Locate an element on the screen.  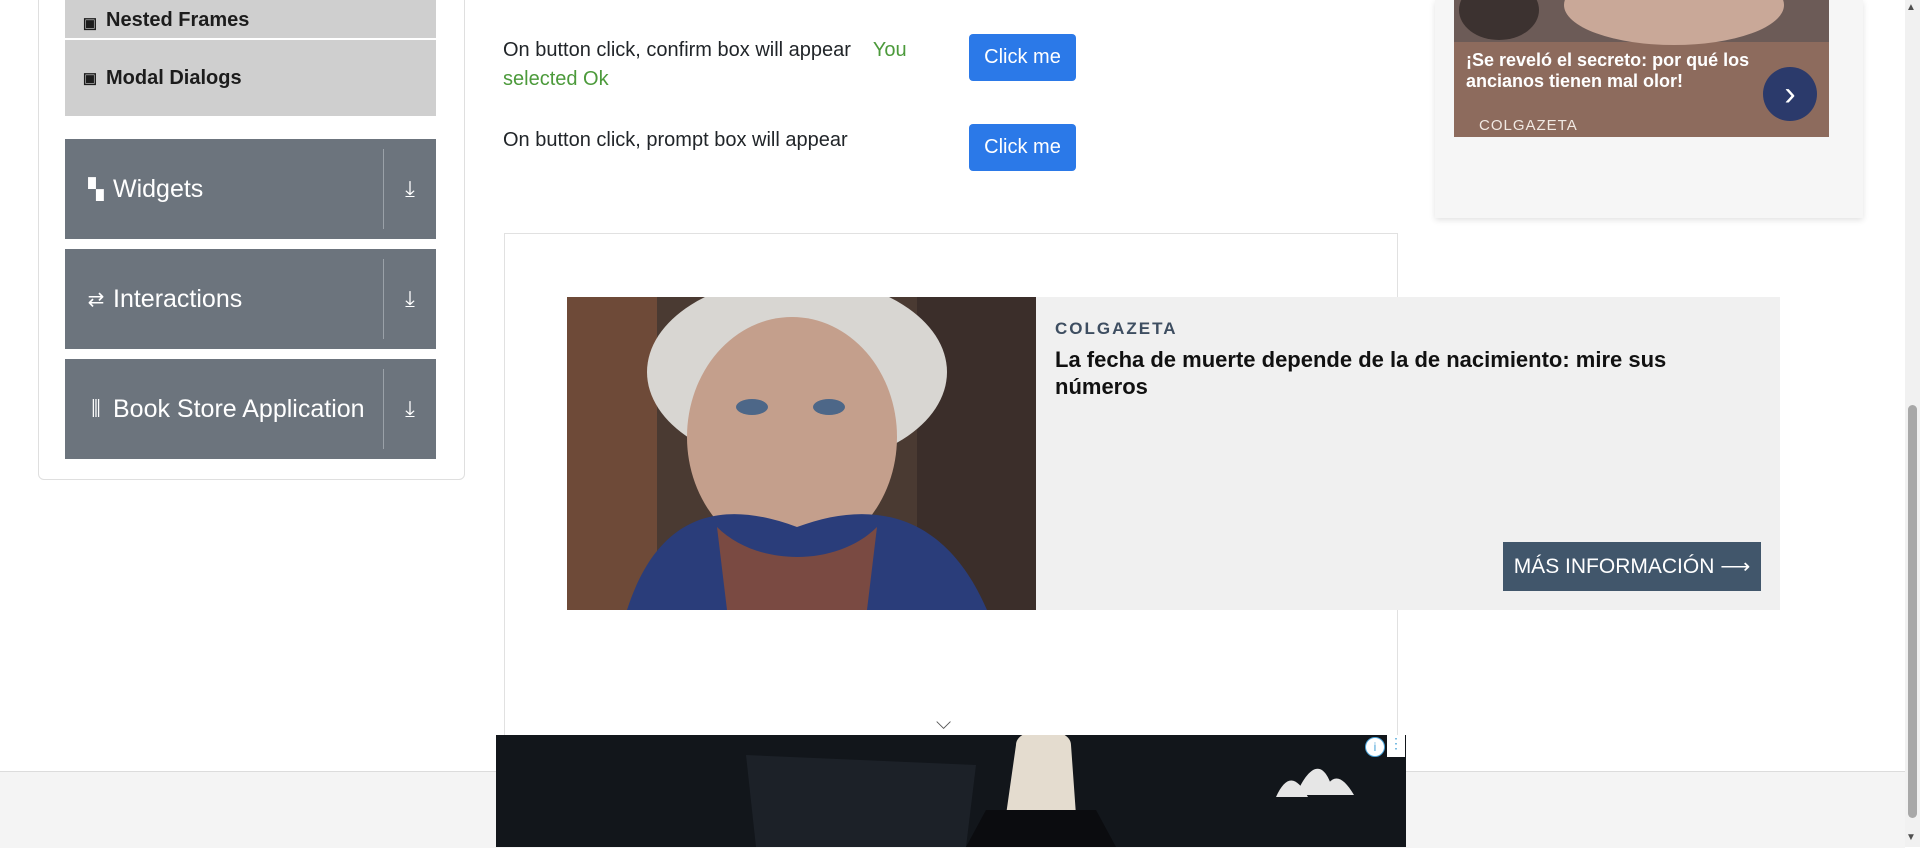
menu-item-nested-frames: ▣ Nested Frames is located at coordinates (250, 20).